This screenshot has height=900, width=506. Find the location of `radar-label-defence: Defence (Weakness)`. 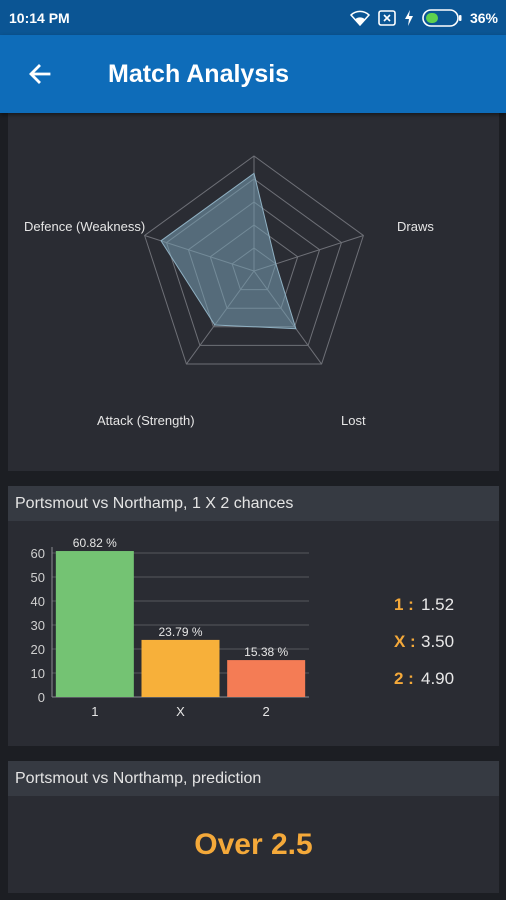

radar-label-defence: Defence (Weakness) is located at coordinates (85, 226).